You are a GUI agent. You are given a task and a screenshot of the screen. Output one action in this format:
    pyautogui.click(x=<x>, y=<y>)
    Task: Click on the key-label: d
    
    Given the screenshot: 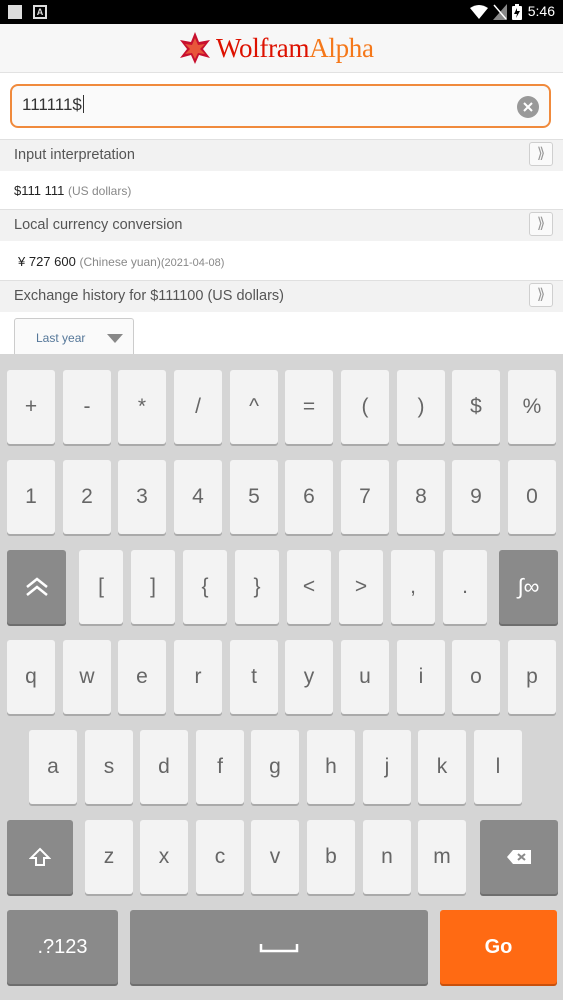 What is the action you would take?
    pyautogui.click(x=164, y=766)
    